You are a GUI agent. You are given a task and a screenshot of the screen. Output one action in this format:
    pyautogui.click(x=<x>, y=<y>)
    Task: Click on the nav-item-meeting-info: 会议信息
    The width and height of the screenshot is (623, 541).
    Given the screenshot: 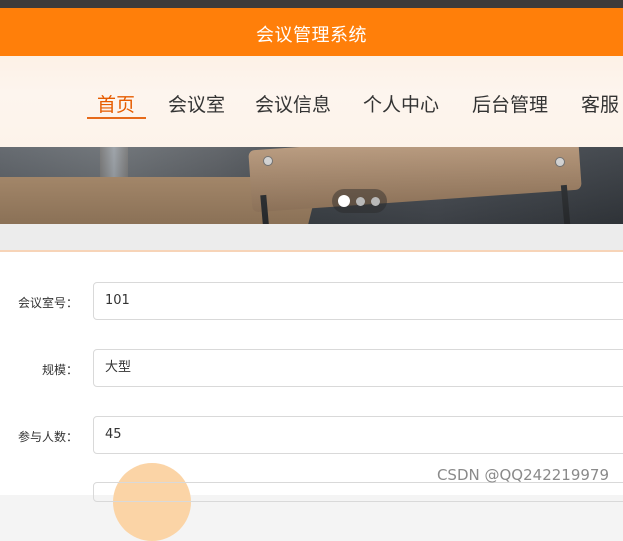 What is the action you would take?
    pyautogui.click(x=293, y=103)
    